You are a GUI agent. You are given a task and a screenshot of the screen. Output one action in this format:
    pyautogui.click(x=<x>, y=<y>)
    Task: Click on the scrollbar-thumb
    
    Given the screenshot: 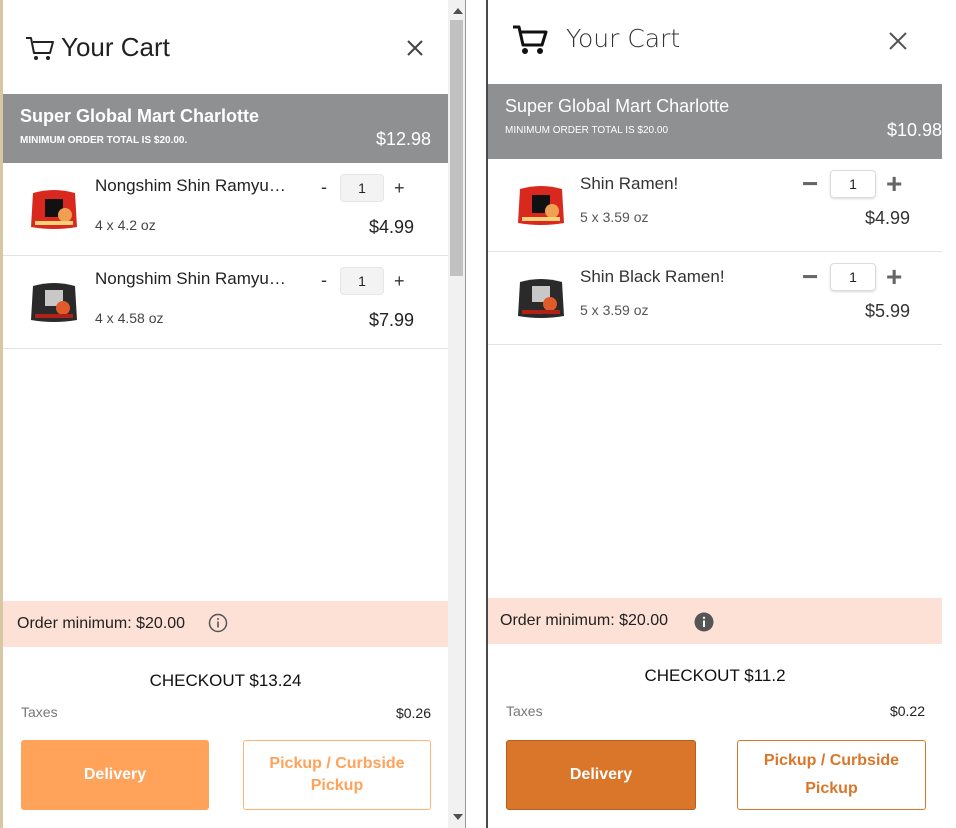 What is the action you would take?
    pyautogui.click(x=456, y=148)
    